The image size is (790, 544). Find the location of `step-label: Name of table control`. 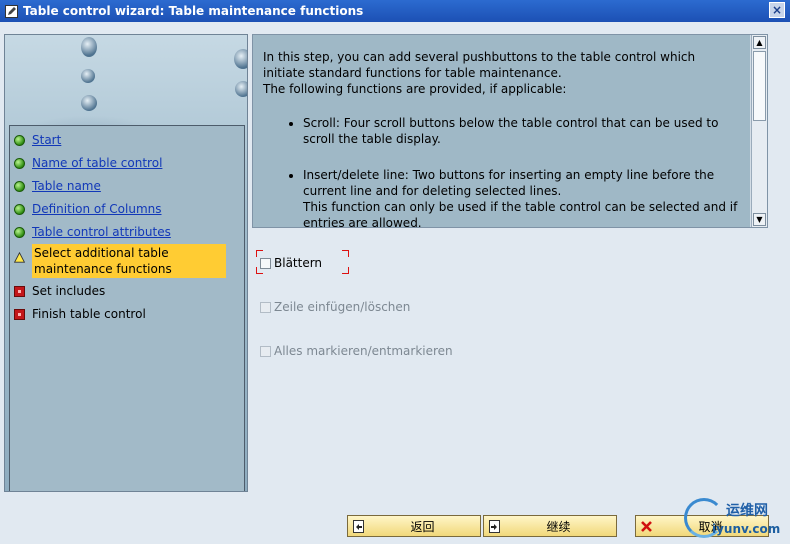

step-label: Name of table control is located at coordinates (97, 163).